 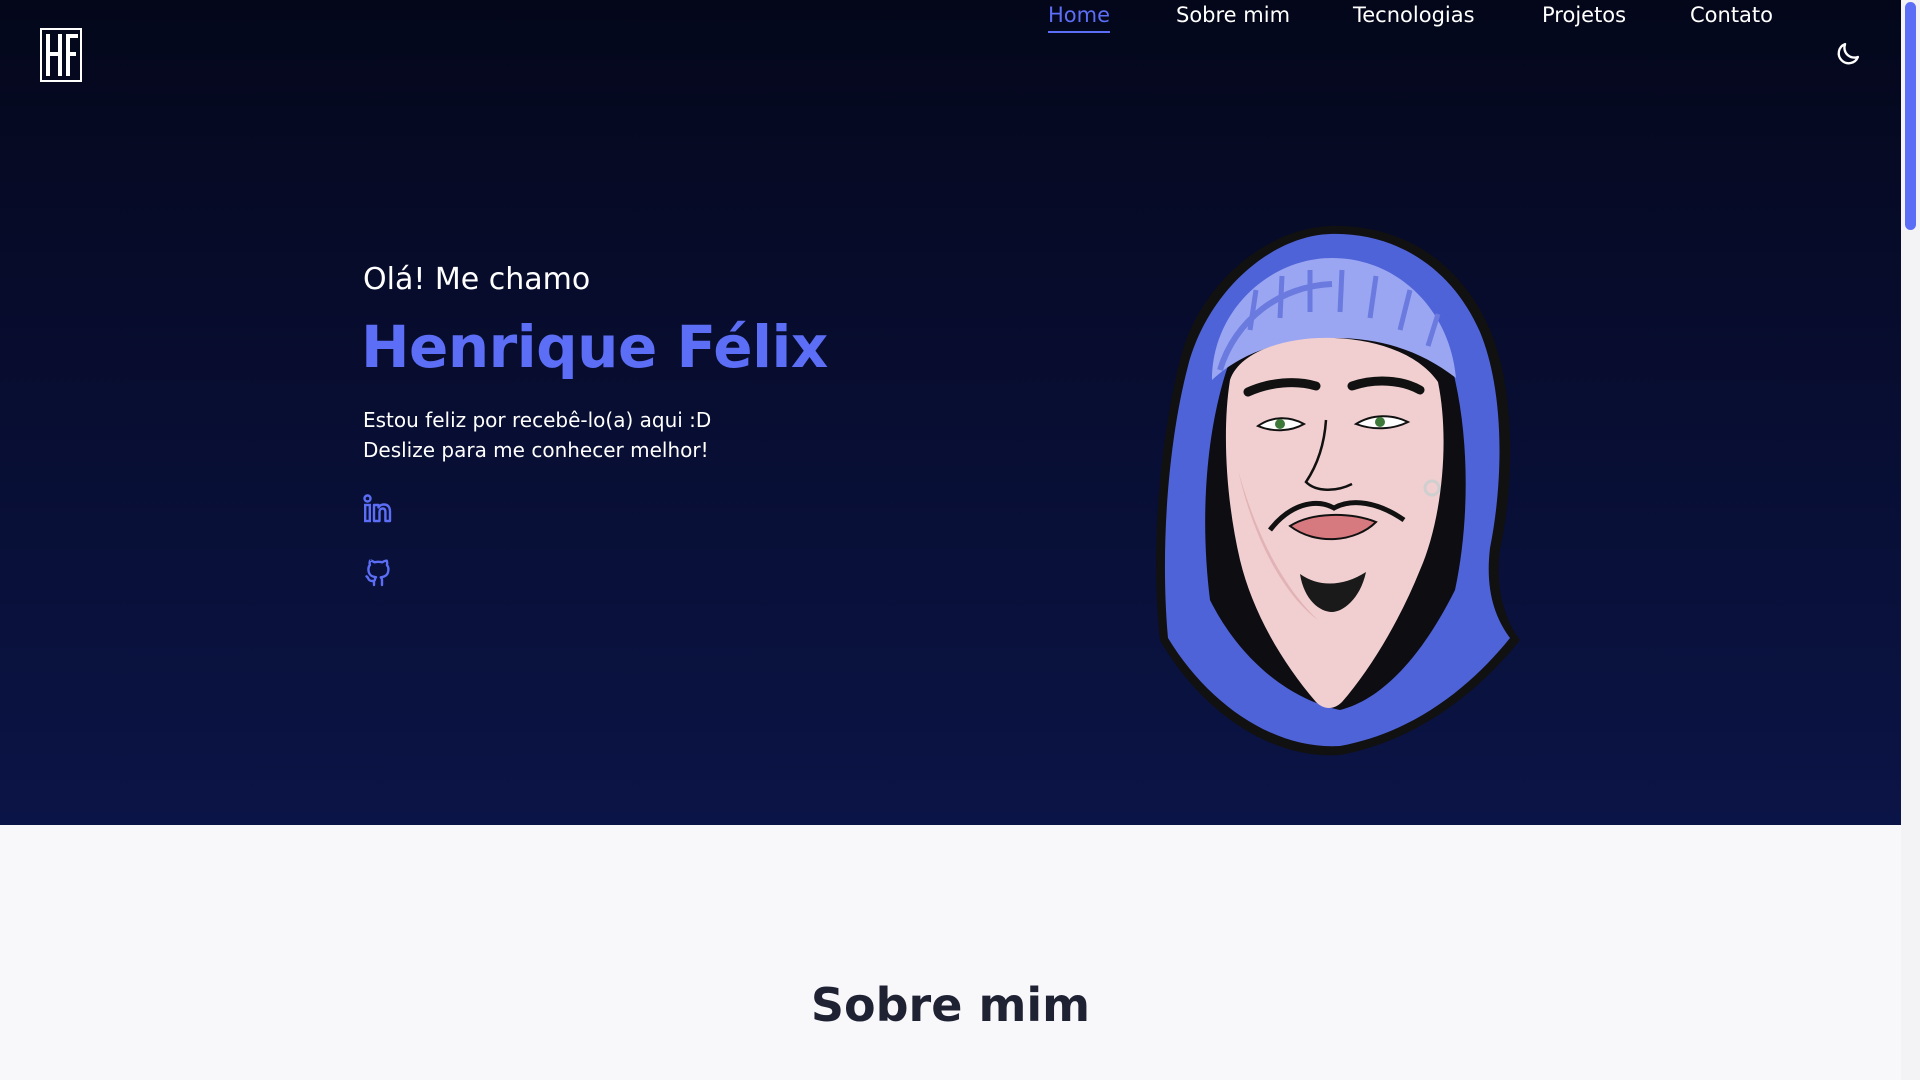 I want to click on nav-tecnologias: Tecnologias, so click(x=1414, y=15).